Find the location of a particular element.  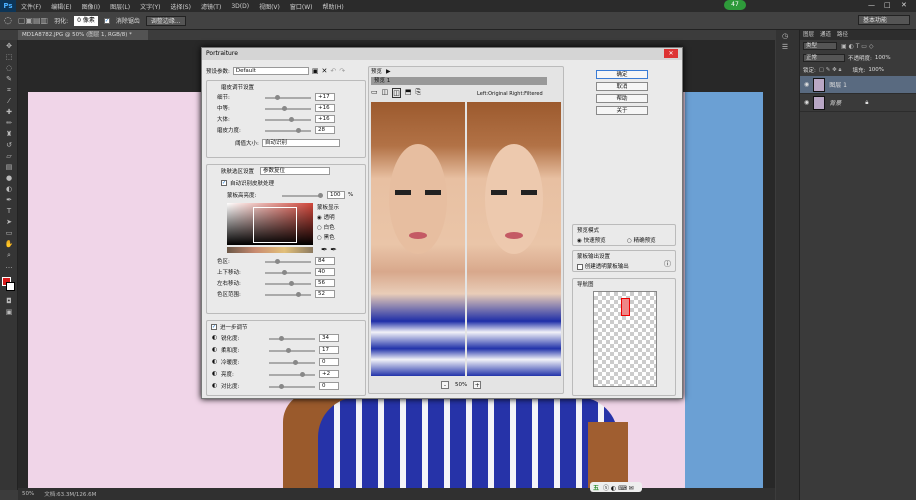

preview-toggle-icon: ▶ is located at coordinates (388, 71).